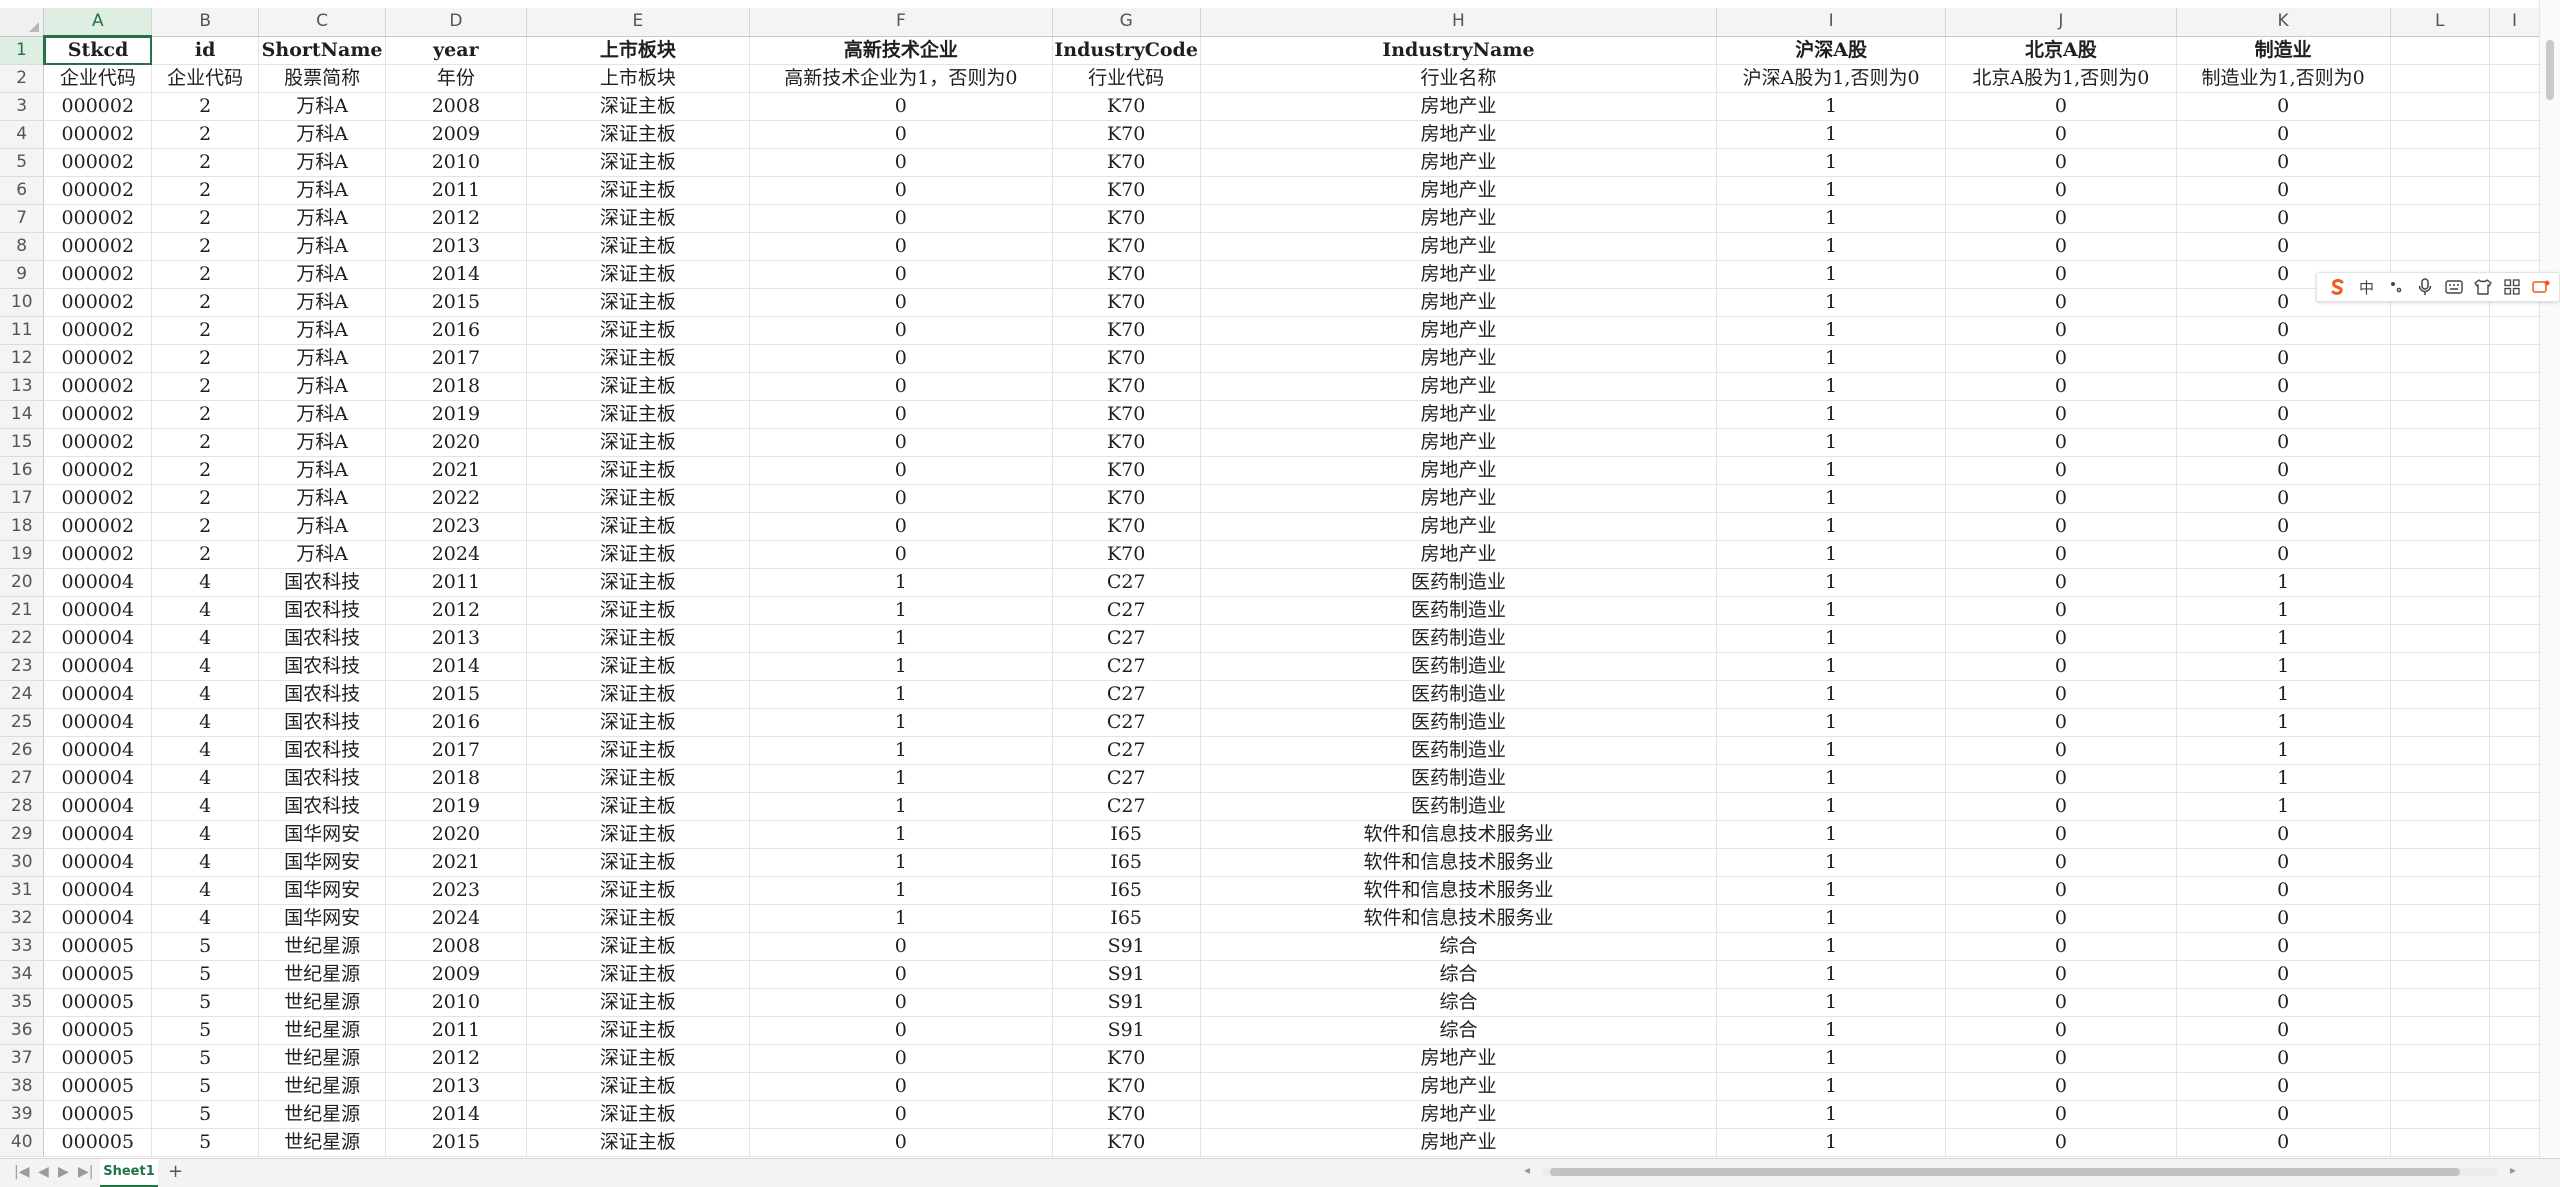 Image resolution: width=2560 pixels, height=1187 pixels. Describe the element at coordinates (456, 722) in the screenshot. I see `cell: 2016` at that location.